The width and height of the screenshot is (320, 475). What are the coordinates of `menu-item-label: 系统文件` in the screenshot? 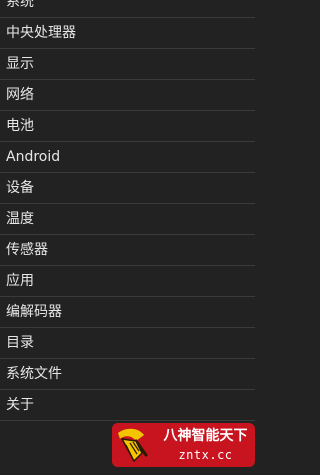 It's located at (34, 374).